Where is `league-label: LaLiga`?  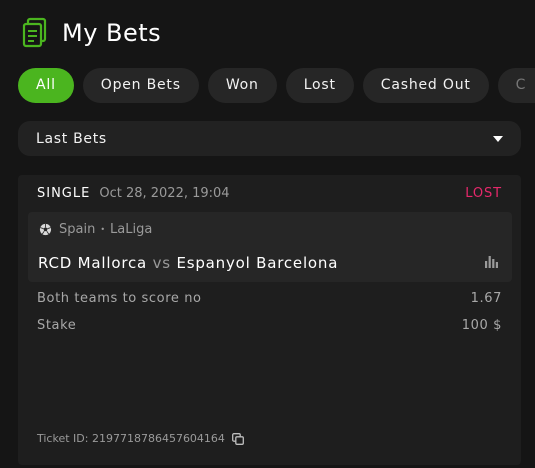 league-label: LaLiga is located at coordinates (131, 229).